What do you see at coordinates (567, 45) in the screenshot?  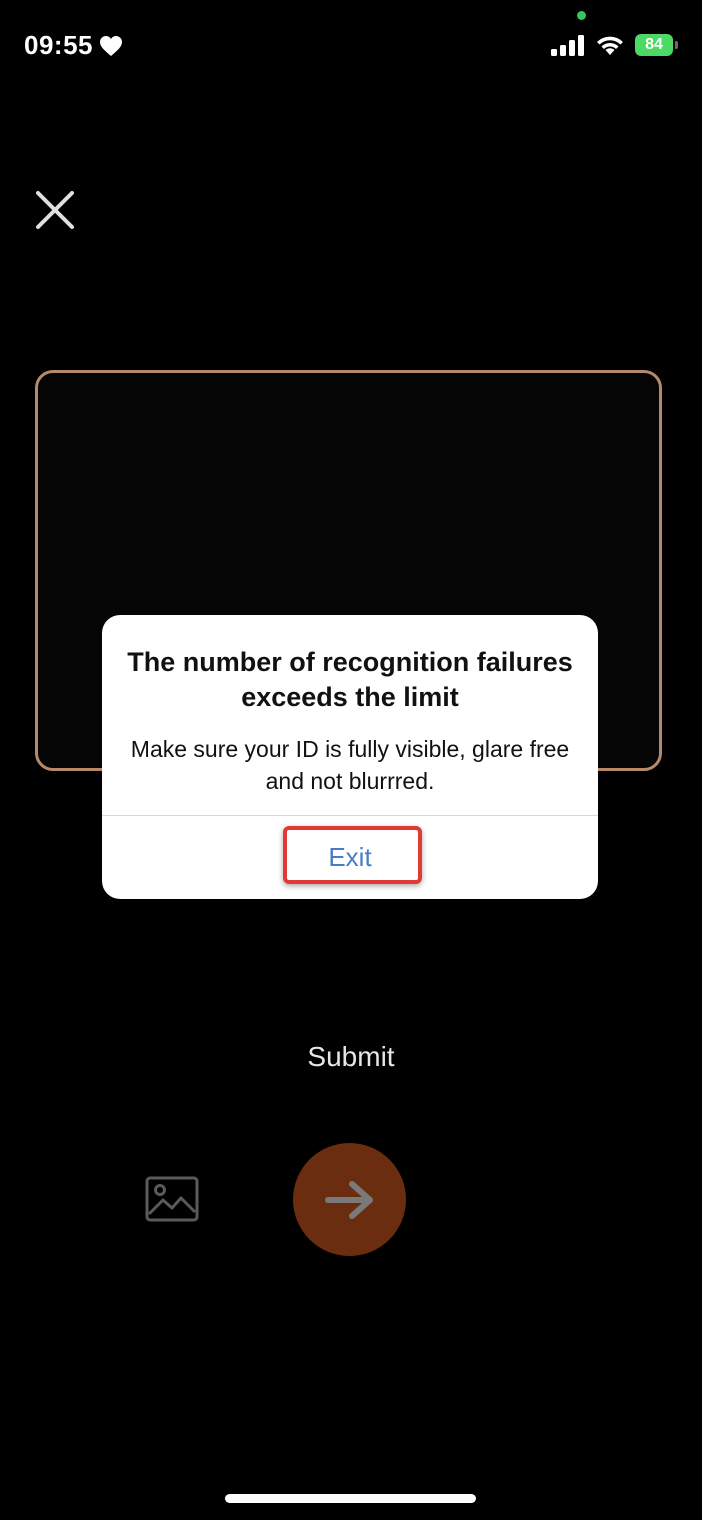 I see `signal-icon` at bounding box center [567, 45].